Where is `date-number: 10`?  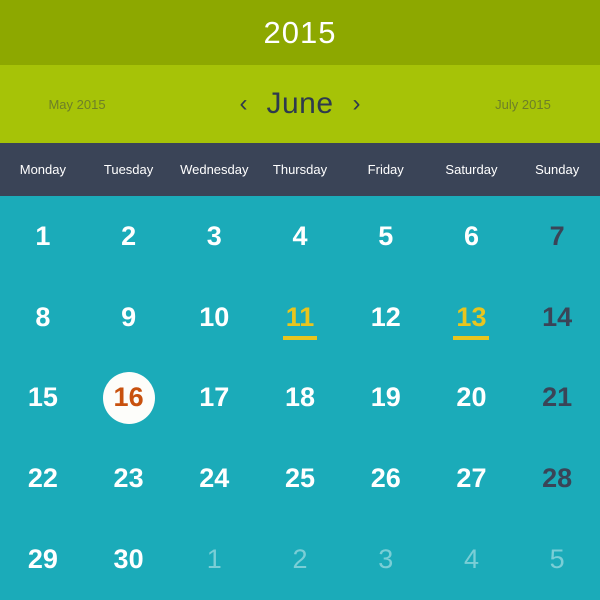 date-number: 10 is located at coordinates (214, 316).